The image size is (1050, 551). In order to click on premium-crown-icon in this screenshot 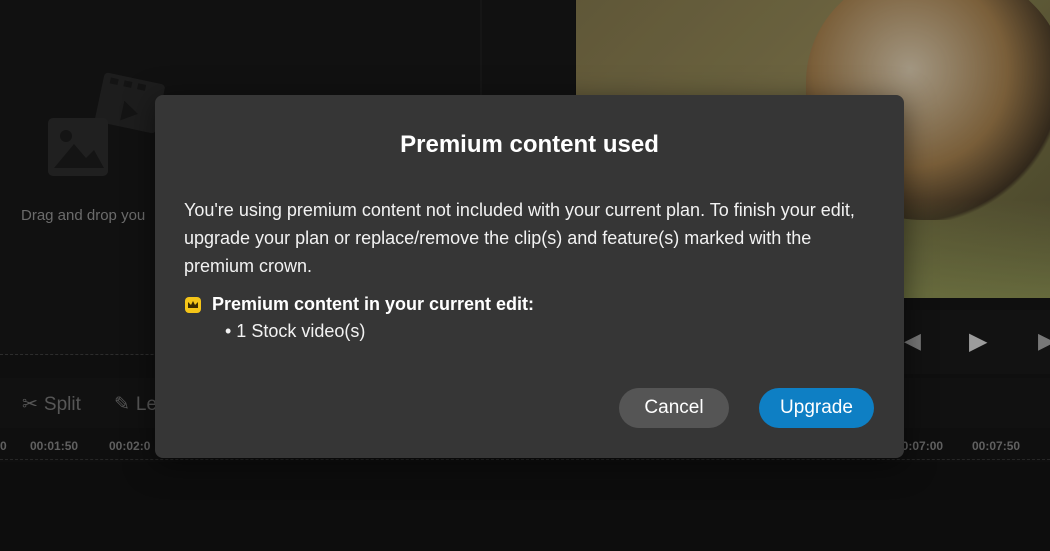, I will do `click(193, 304)`.